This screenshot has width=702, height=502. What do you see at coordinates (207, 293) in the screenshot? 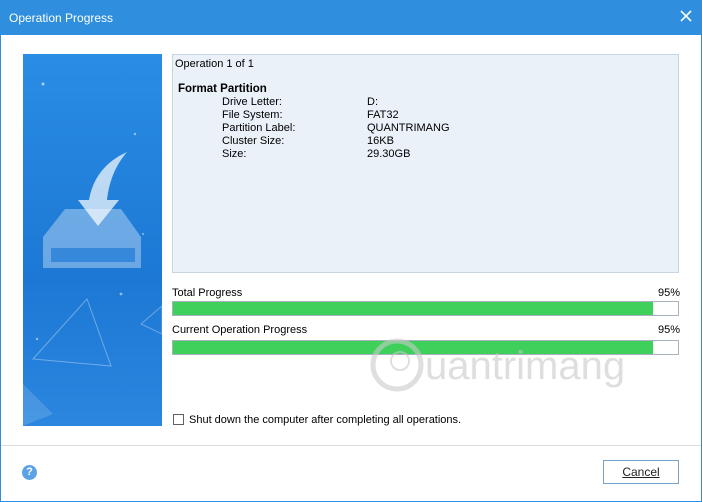
I see `total-progress-label: Total Progress` at bounding box center [207, 293].